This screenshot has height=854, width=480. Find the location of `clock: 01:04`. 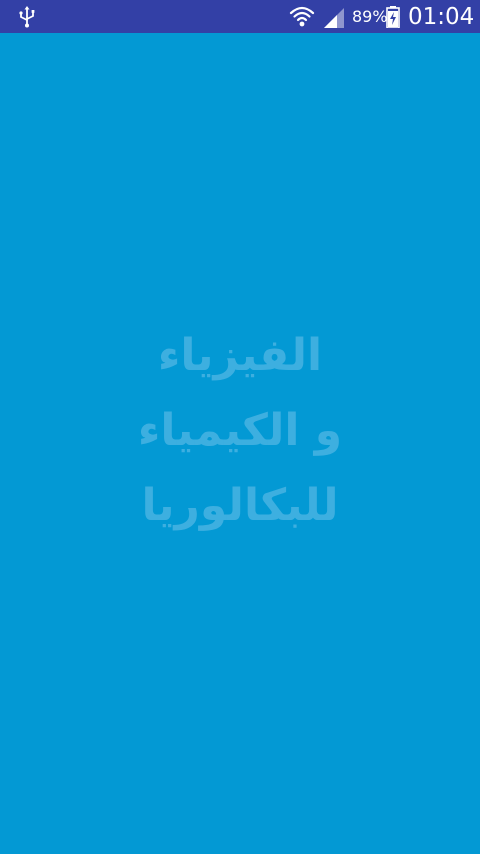

clock: 01:04 is located at coordinates (441, 17).